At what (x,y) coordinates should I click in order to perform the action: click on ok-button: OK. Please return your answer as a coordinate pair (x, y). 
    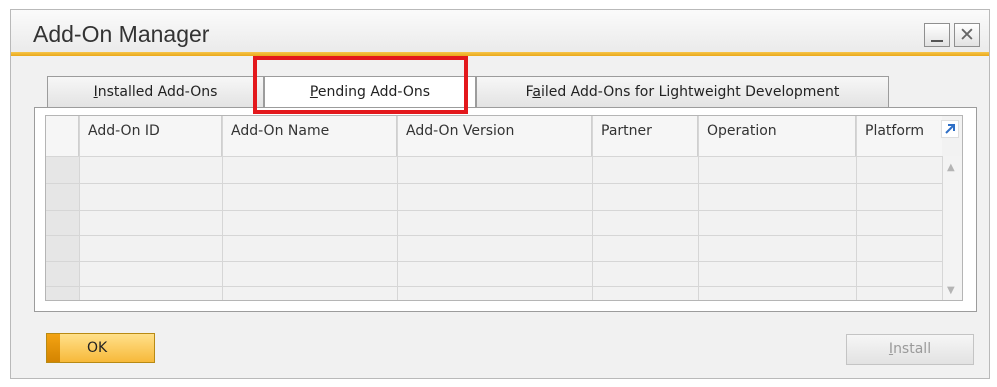
    Looking at the image, I should click on (100, 348).